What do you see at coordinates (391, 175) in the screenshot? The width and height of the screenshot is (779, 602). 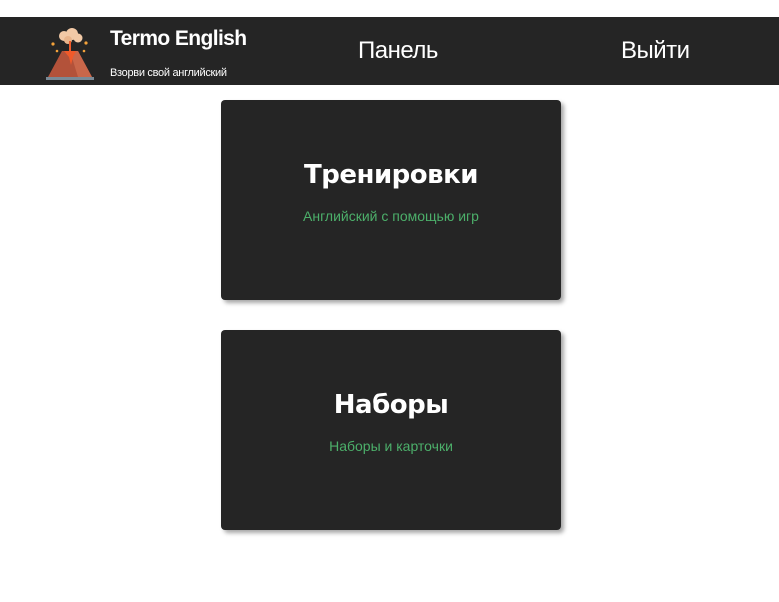 I see `card-title: Тренировки` at bounding box center [391, 175].